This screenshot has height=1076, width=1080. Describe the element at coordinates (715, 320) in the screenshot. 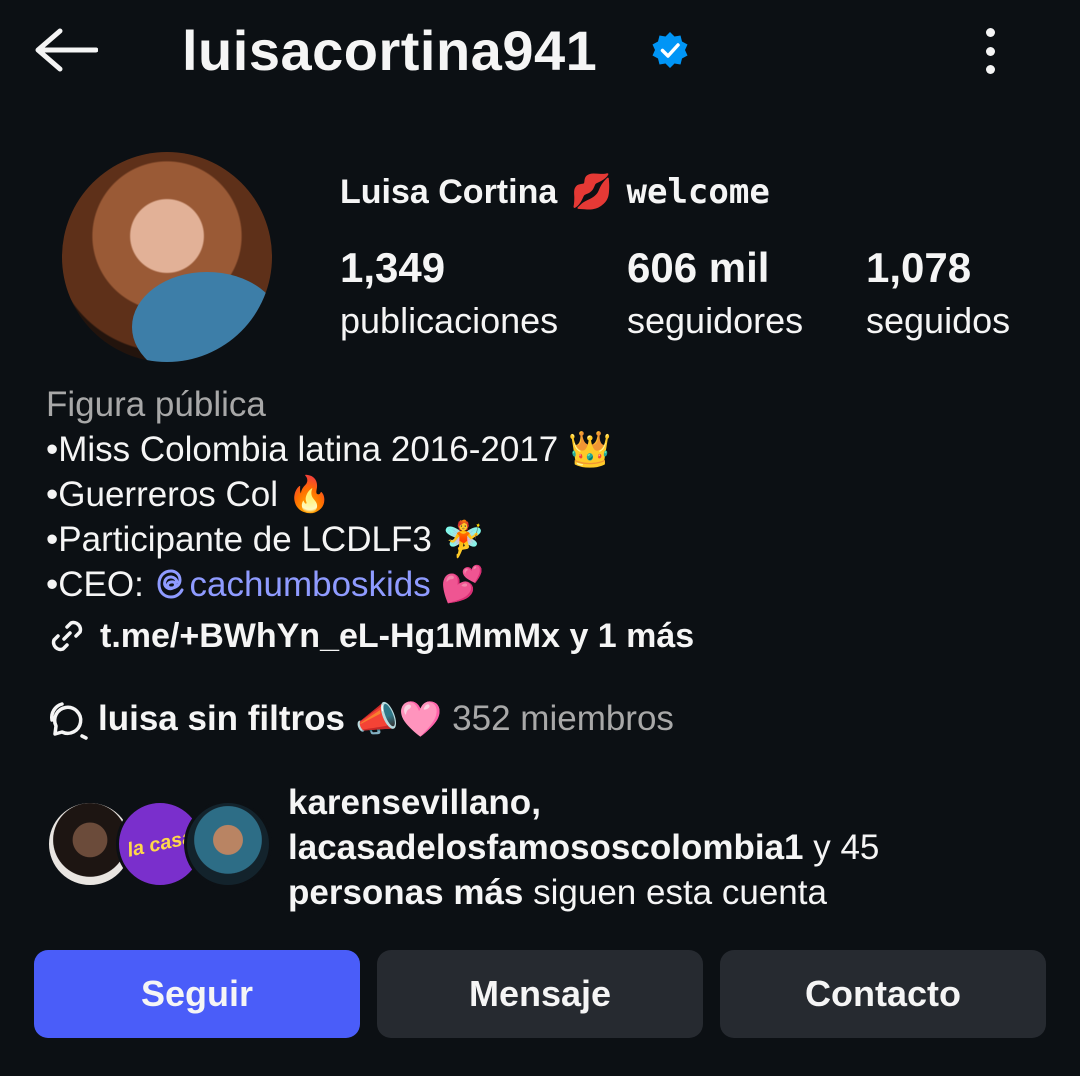

I see `followers-label: seguidores` at that location.